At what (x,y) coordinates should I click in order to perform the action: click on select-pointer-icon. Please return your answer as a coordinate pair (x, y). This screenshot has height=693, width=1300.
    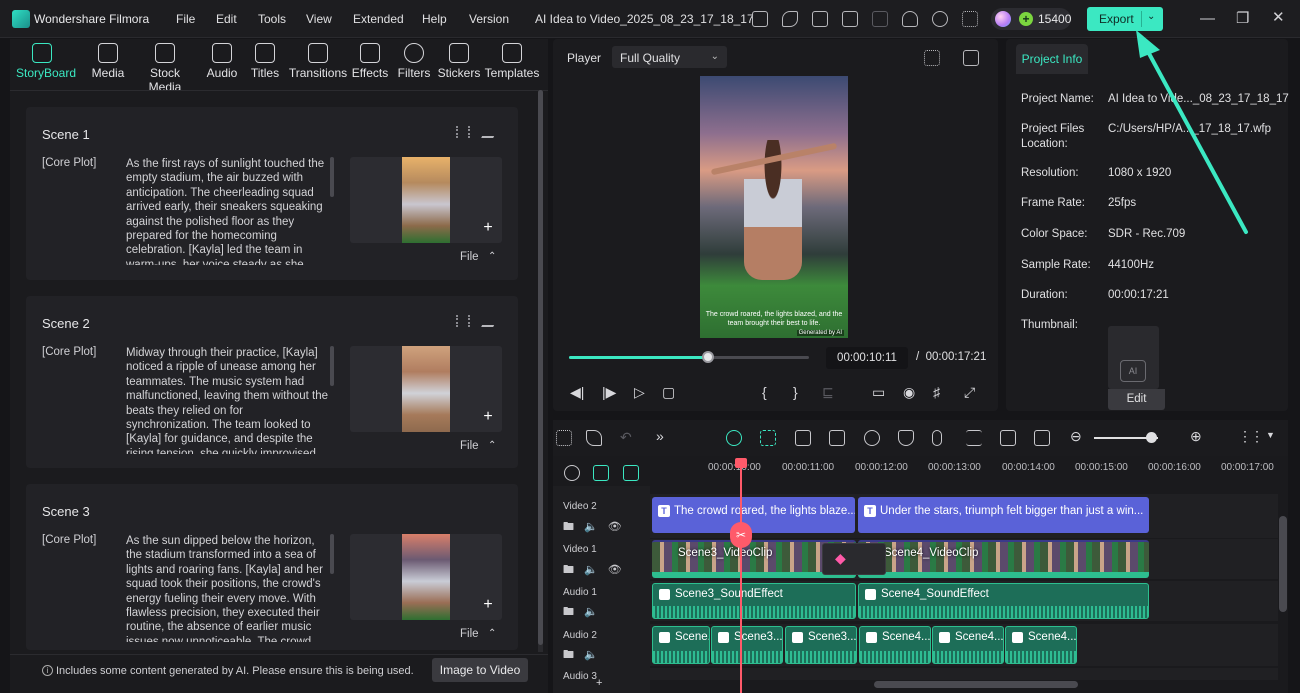
    Looking at the image, I should click on (594, 438).